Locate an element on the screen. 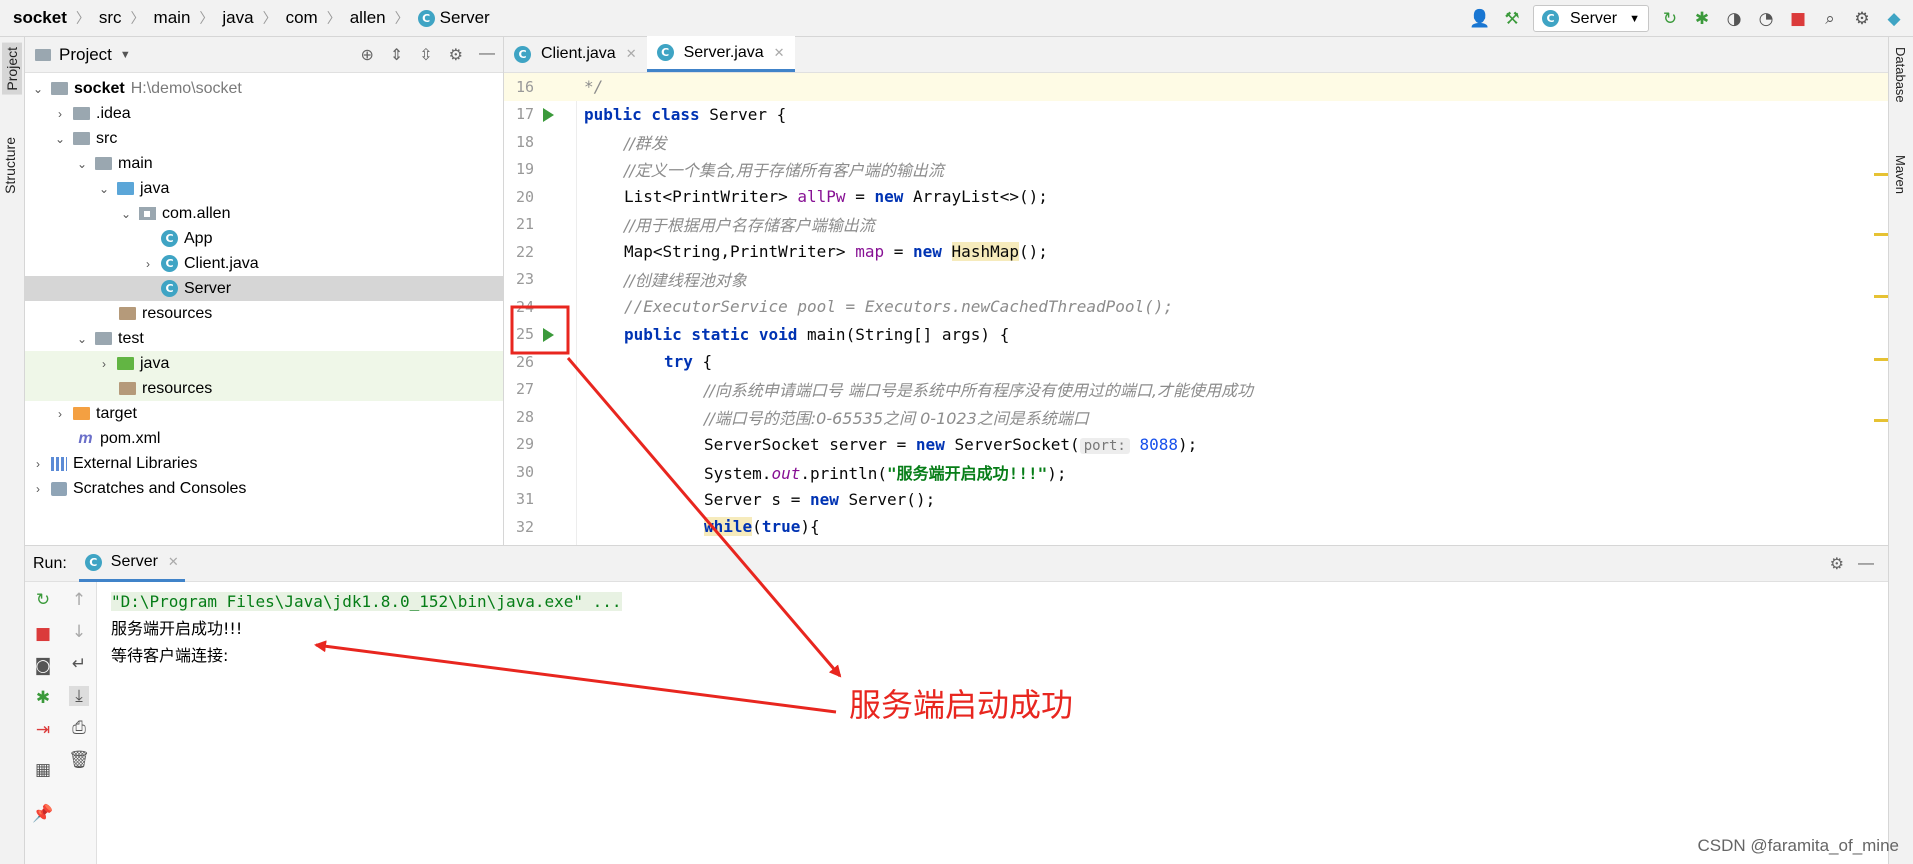 This screenshot has height=864, width=1913. search-icon: ⌕ is located at coordinates (1830, 19).